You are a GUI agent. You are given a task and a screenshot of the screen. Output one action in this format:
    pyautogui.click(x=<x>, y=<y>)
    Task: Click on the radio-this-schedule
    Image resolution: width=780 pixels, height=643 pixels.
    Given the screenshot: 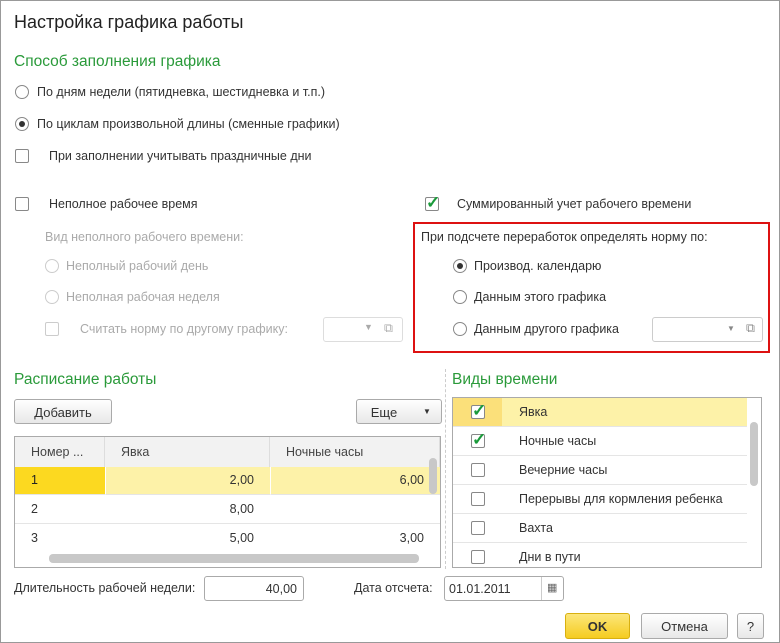 What is the action you would take?
    pyautogui.click(x=460, y=297)
    